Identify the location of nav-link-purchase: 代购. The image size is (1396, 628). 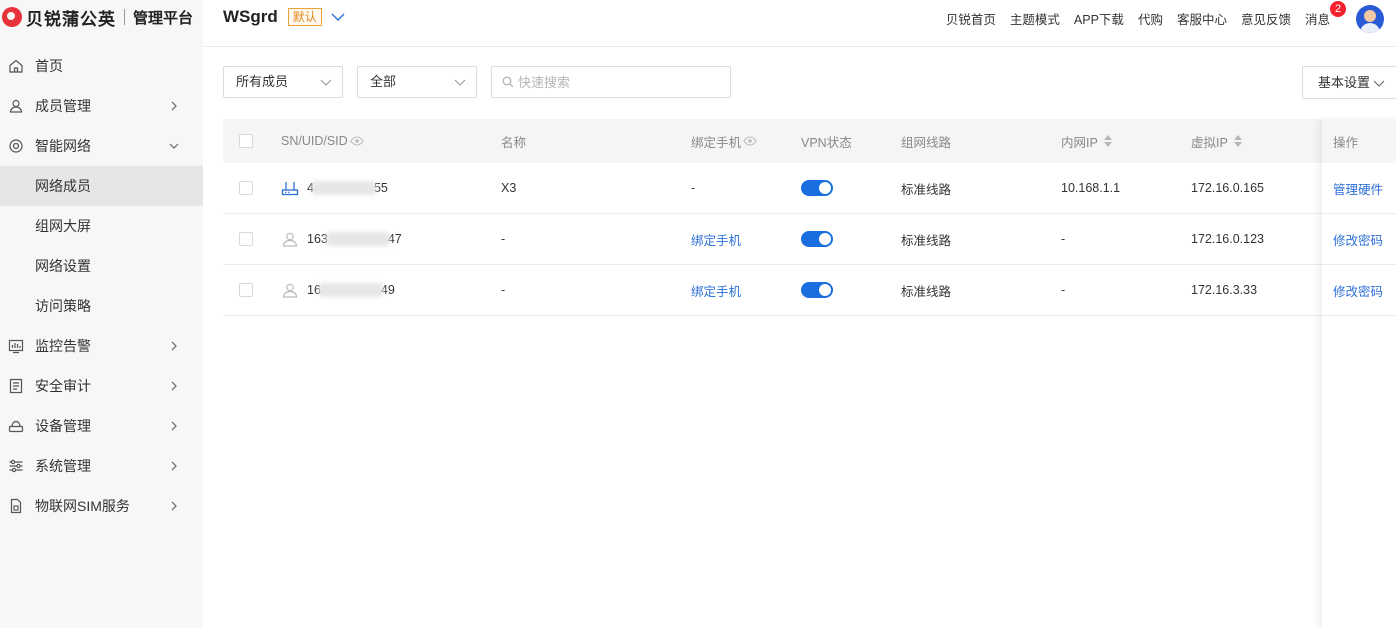
(1150, 18).